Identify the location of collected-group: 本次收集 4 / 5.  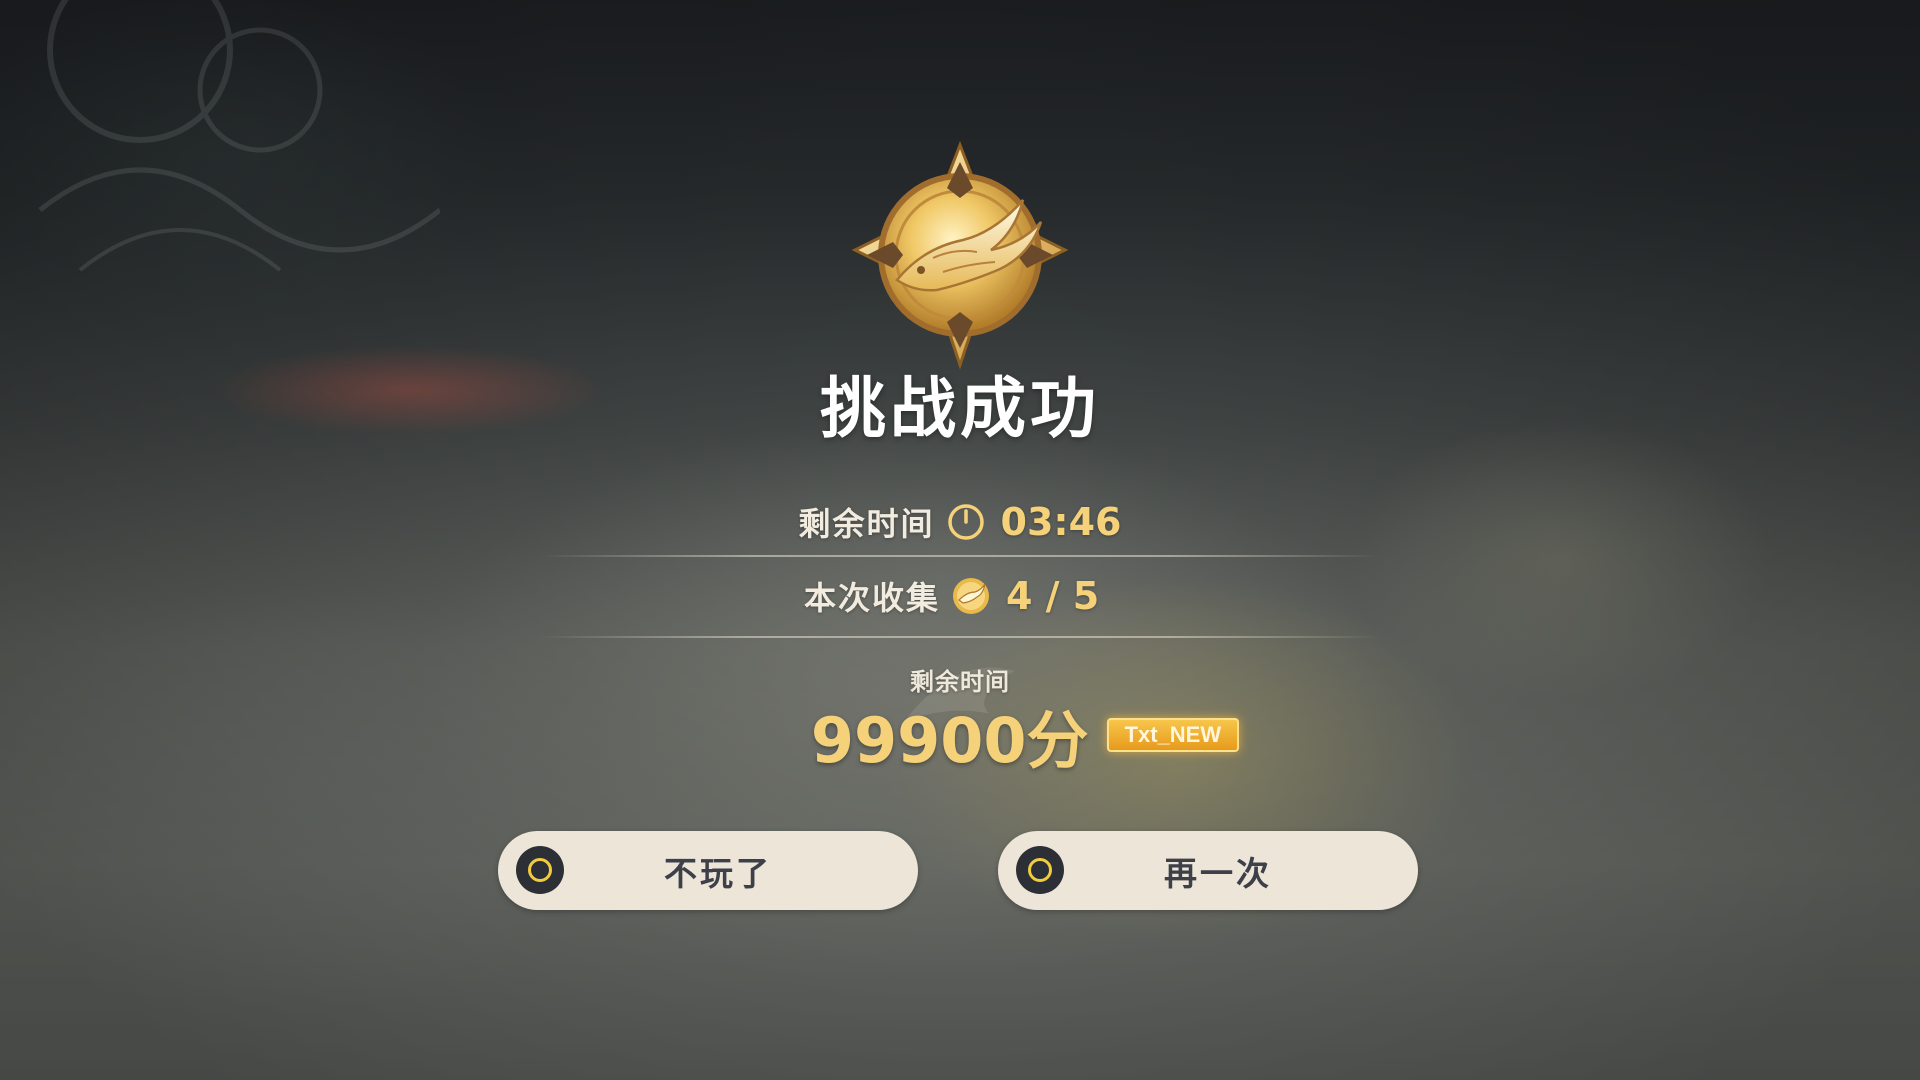
(960, 596).